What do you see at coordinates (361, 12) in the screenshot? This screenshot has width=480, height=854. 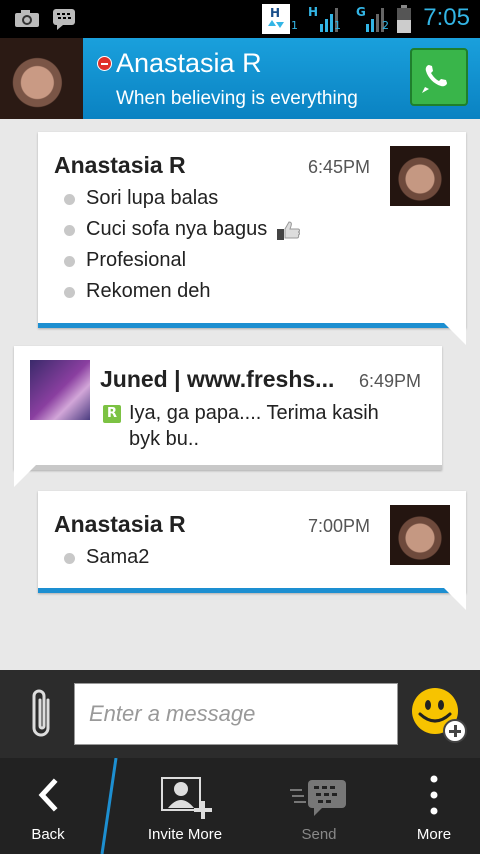 I see `network-g-label: G` at bounding box center [361, 12].